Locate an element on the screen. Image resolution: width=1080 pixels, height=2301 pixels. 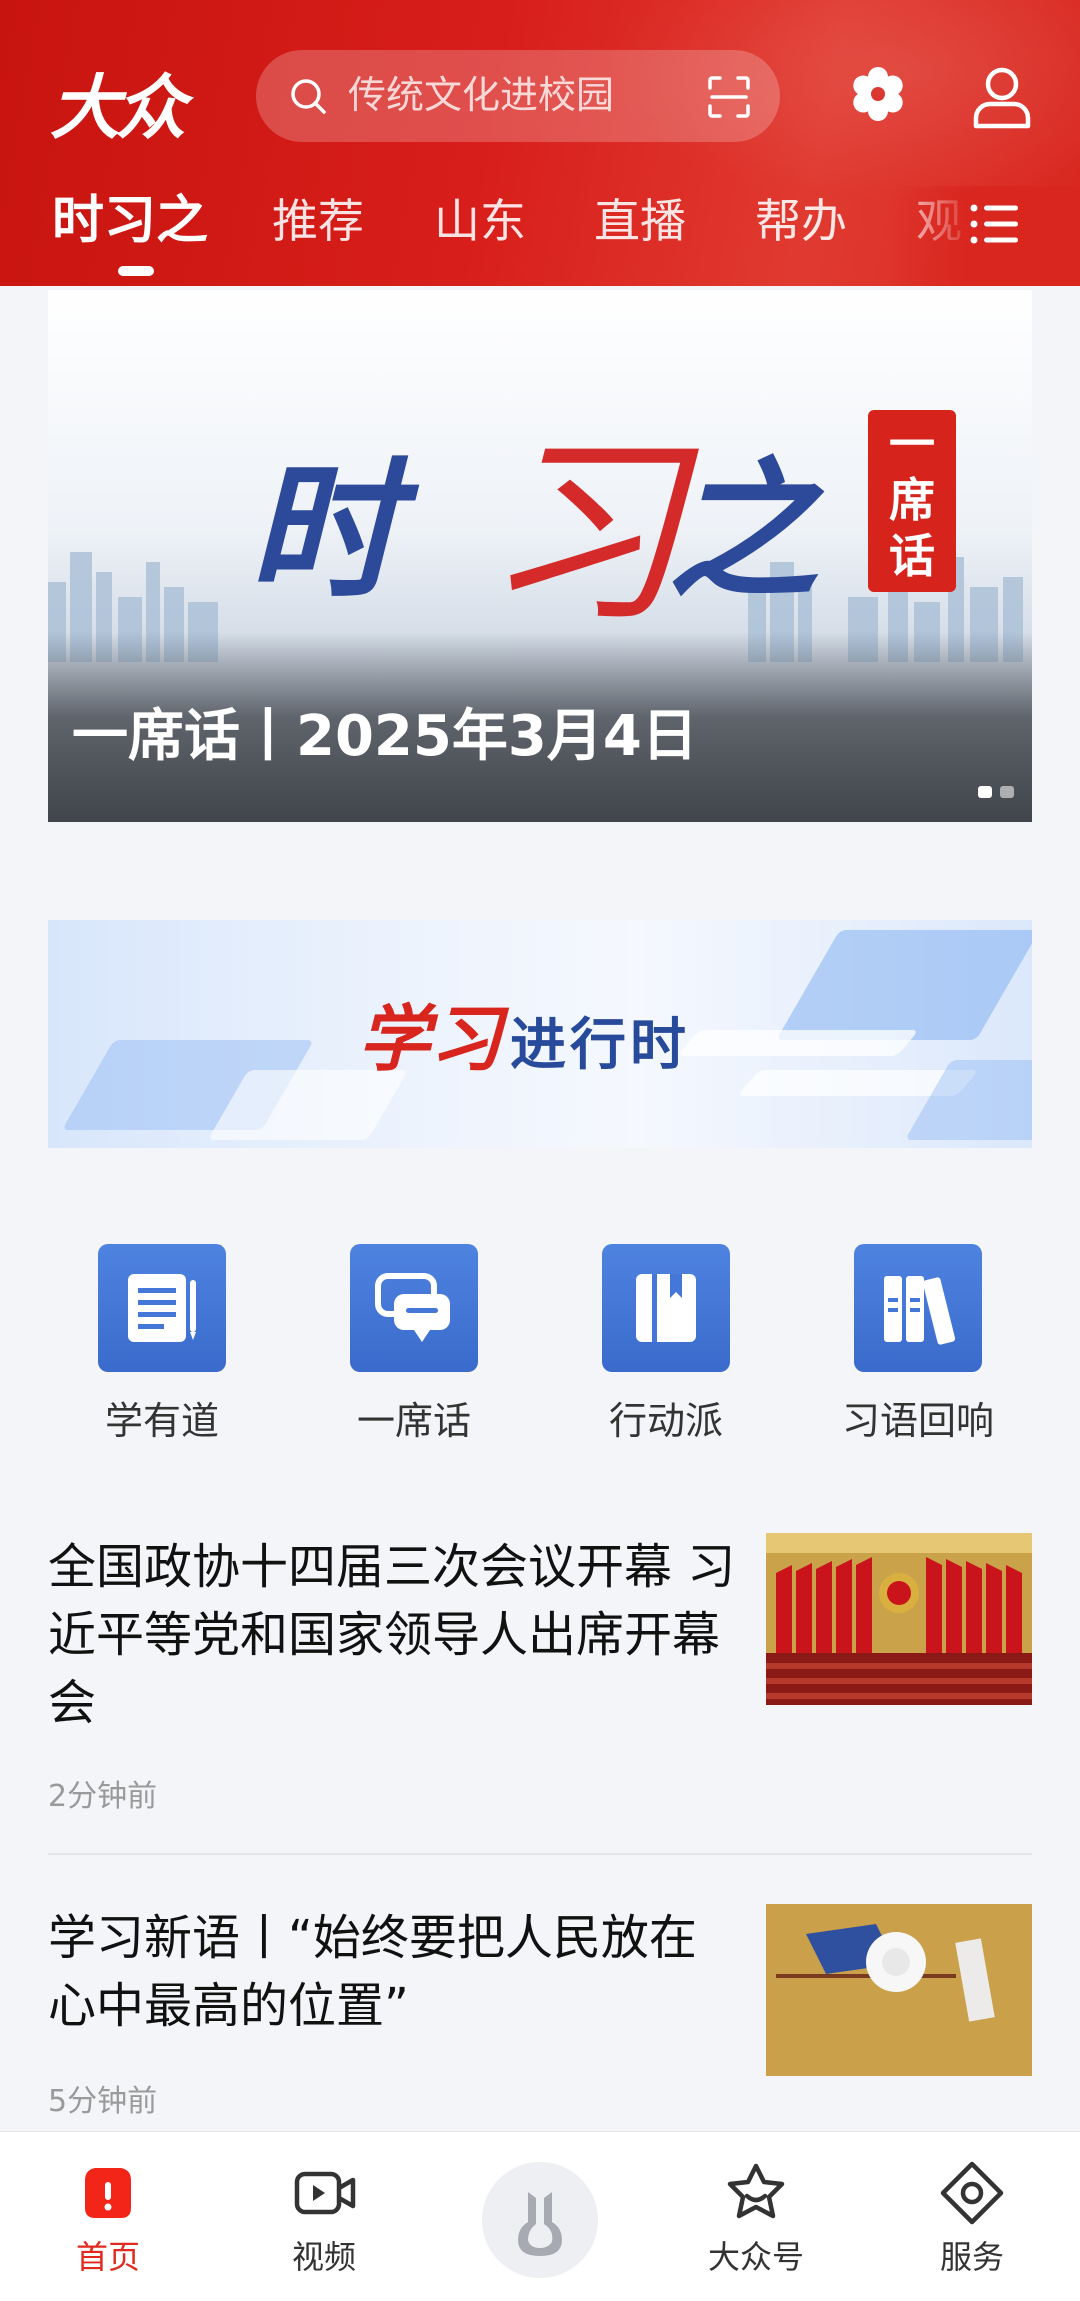
nav-label: 首页 is located at coordinates (107, 2257).